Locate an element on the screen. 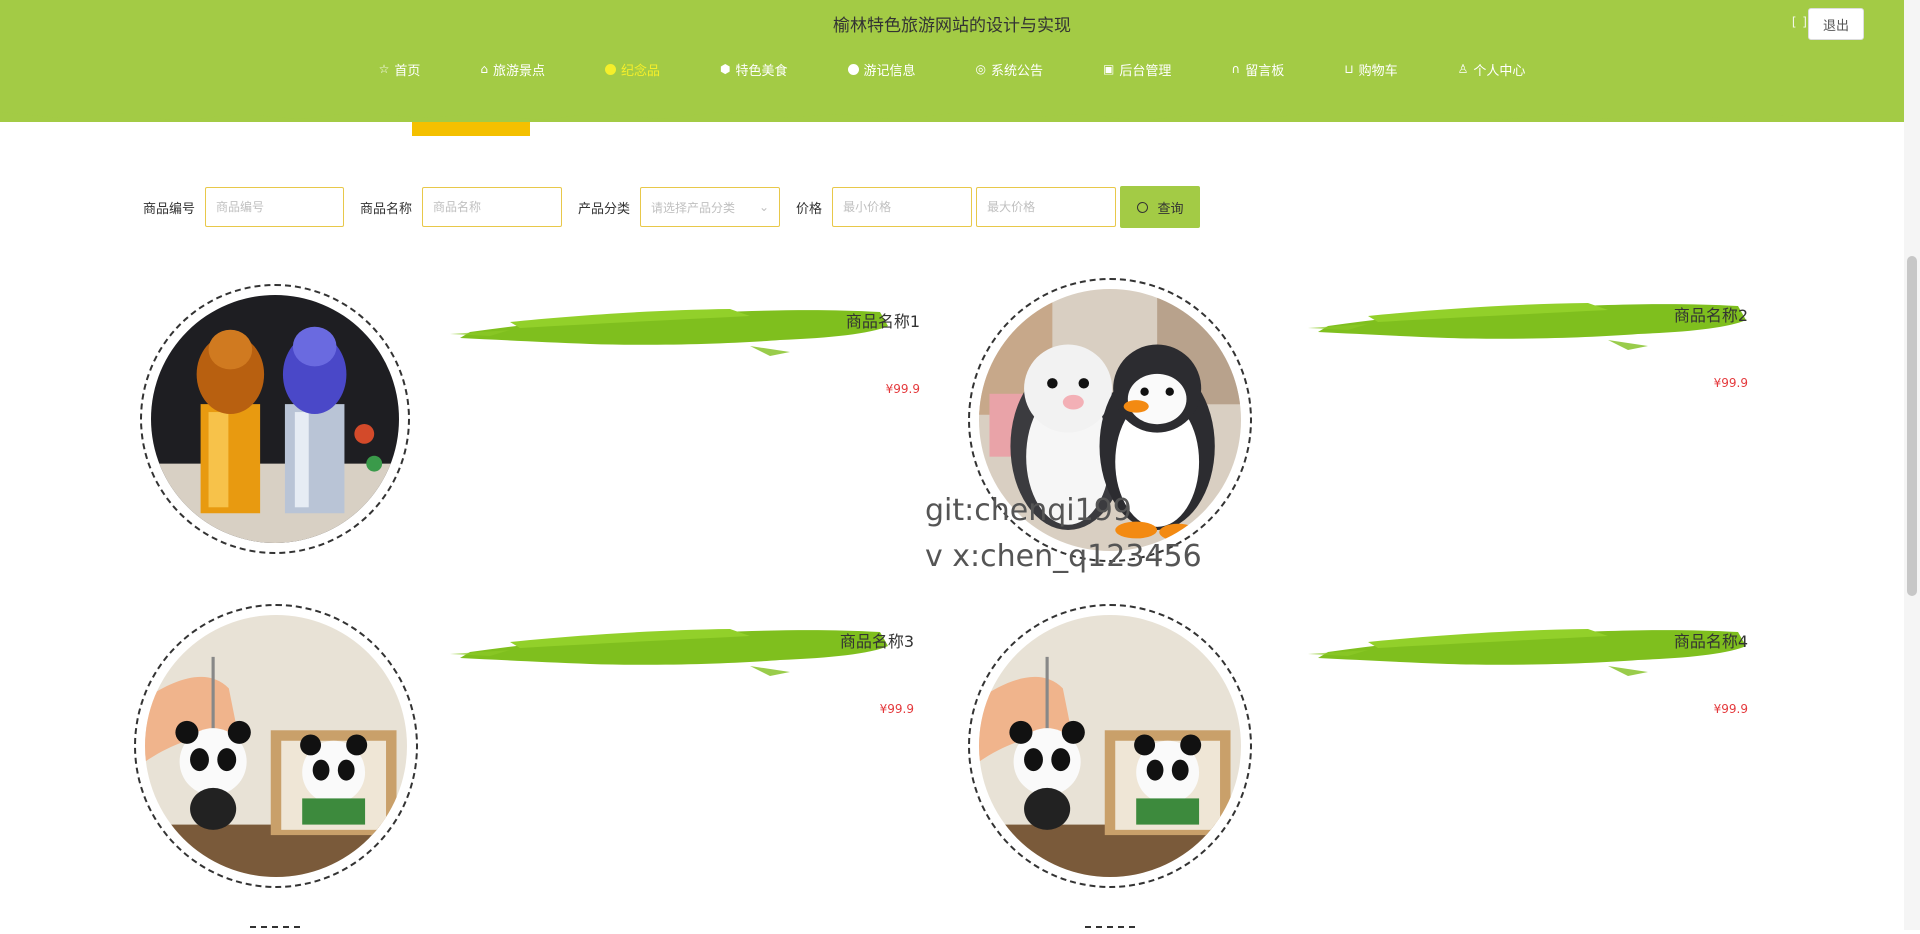  search-button-label: 查询 is located at coordinates (1170, 209).